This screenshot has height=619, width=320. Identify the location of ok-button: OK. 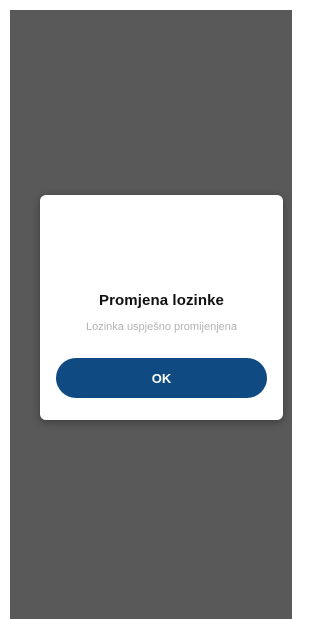
(161, 378).